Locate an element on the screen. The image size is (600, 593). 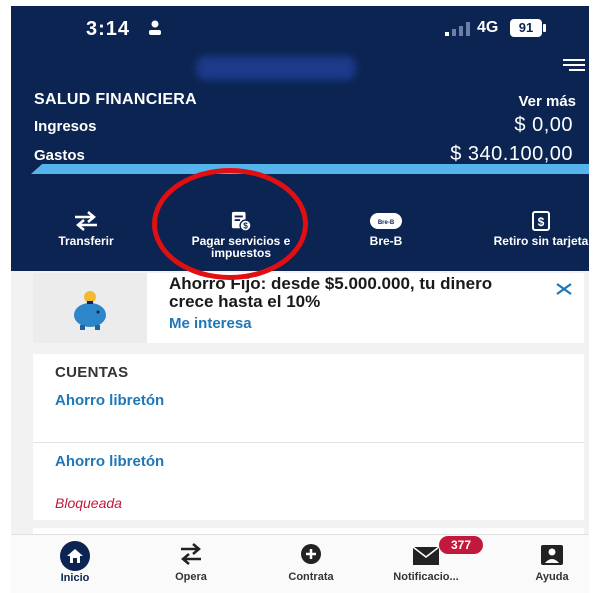
quick-action-breb: Bre-B Bre-B is located at coordinates (386, 229).